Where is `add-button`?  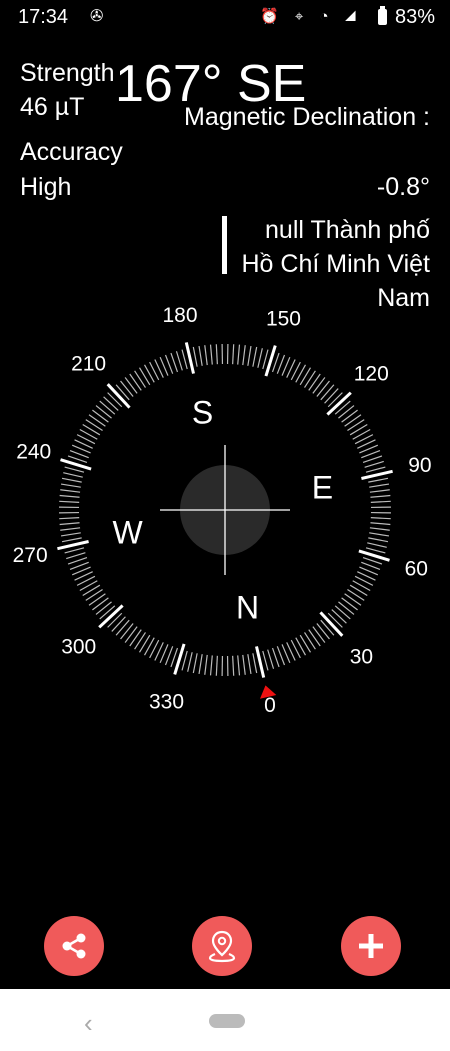 add-button is located at coordinates (371, 946).